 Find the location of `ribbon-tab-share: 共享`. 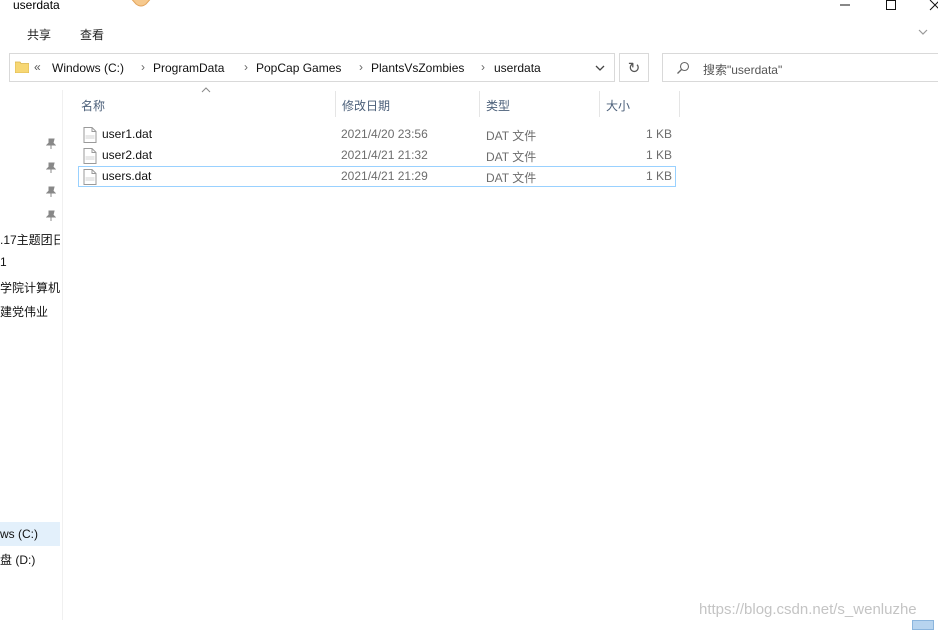

ribbon-tab-share: 共享 is located at coordinates (39, 34).